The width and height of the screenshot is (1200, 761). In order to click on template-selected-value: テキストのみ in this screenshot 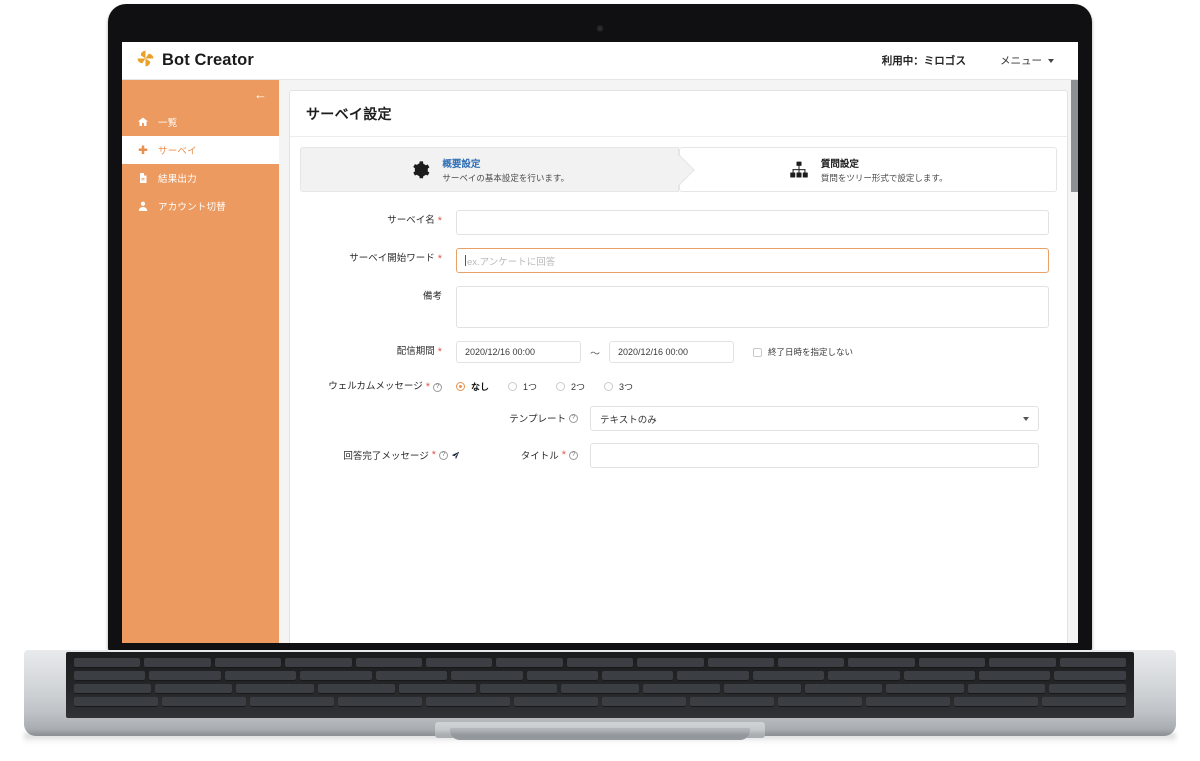, I will do `click(628, 420)`.